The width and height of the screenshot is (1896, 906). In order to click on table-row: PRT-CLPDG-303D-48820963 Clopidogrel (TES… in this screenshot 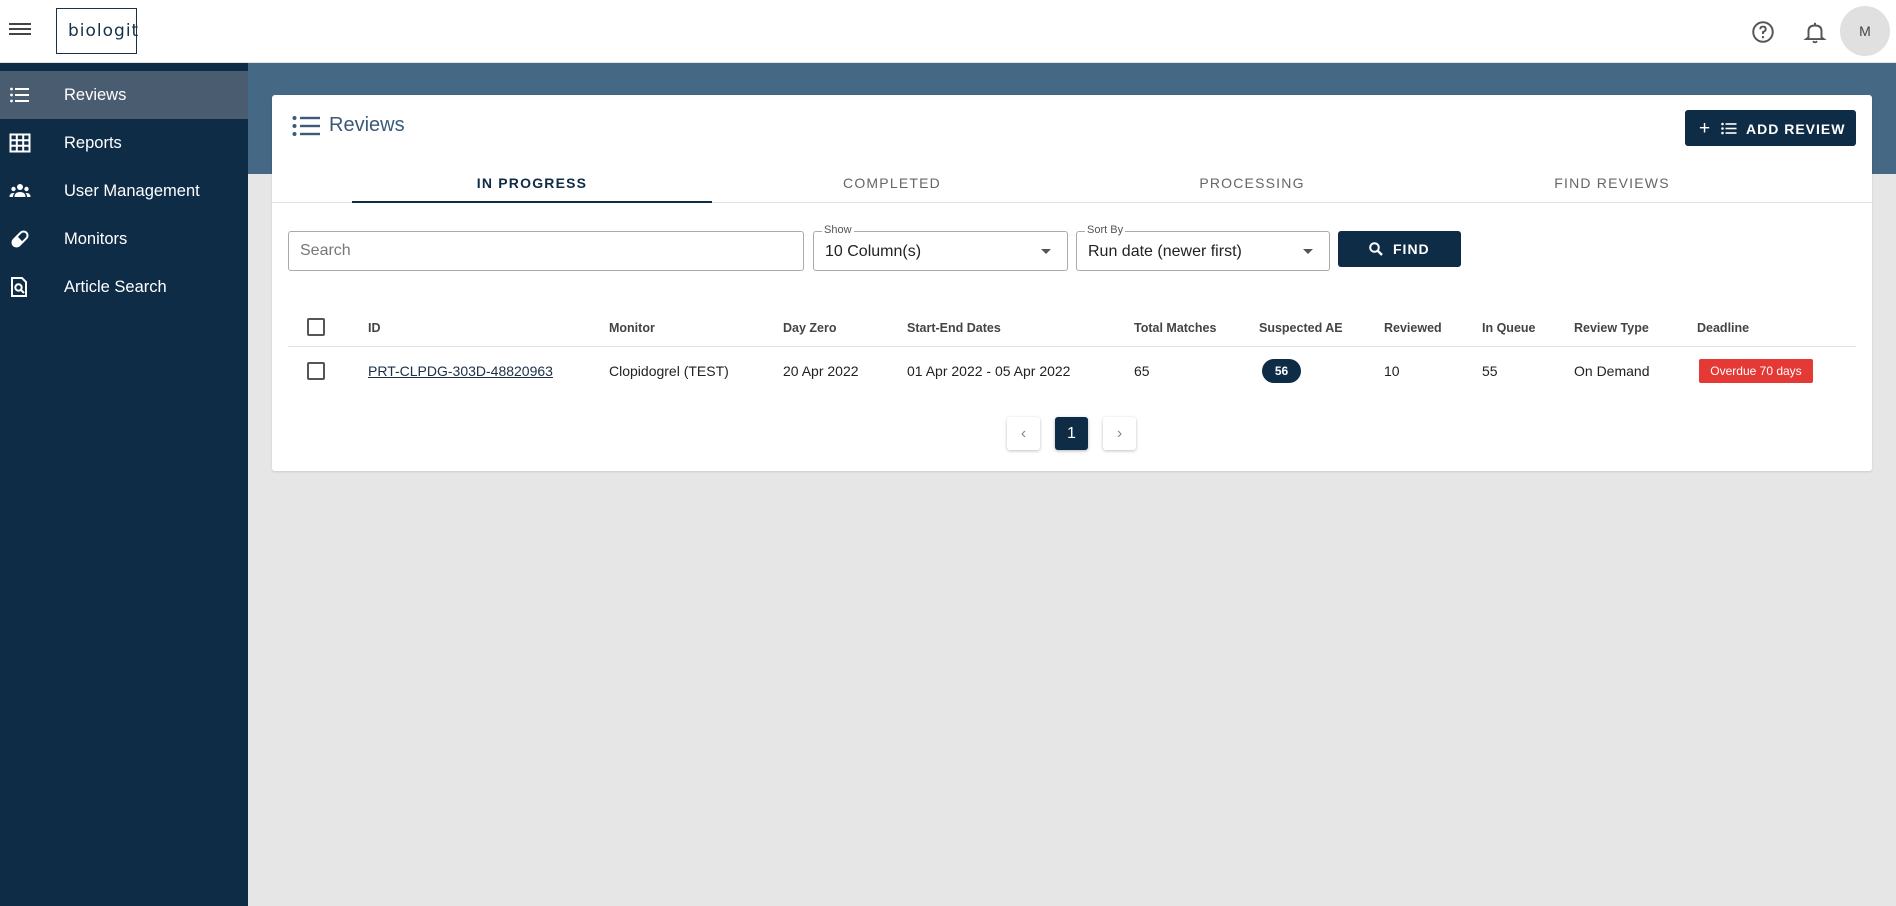, I will do `click(1072, 371)`.